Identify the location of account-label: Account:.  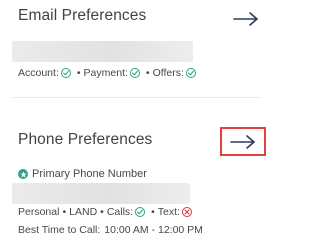
(38, 73).